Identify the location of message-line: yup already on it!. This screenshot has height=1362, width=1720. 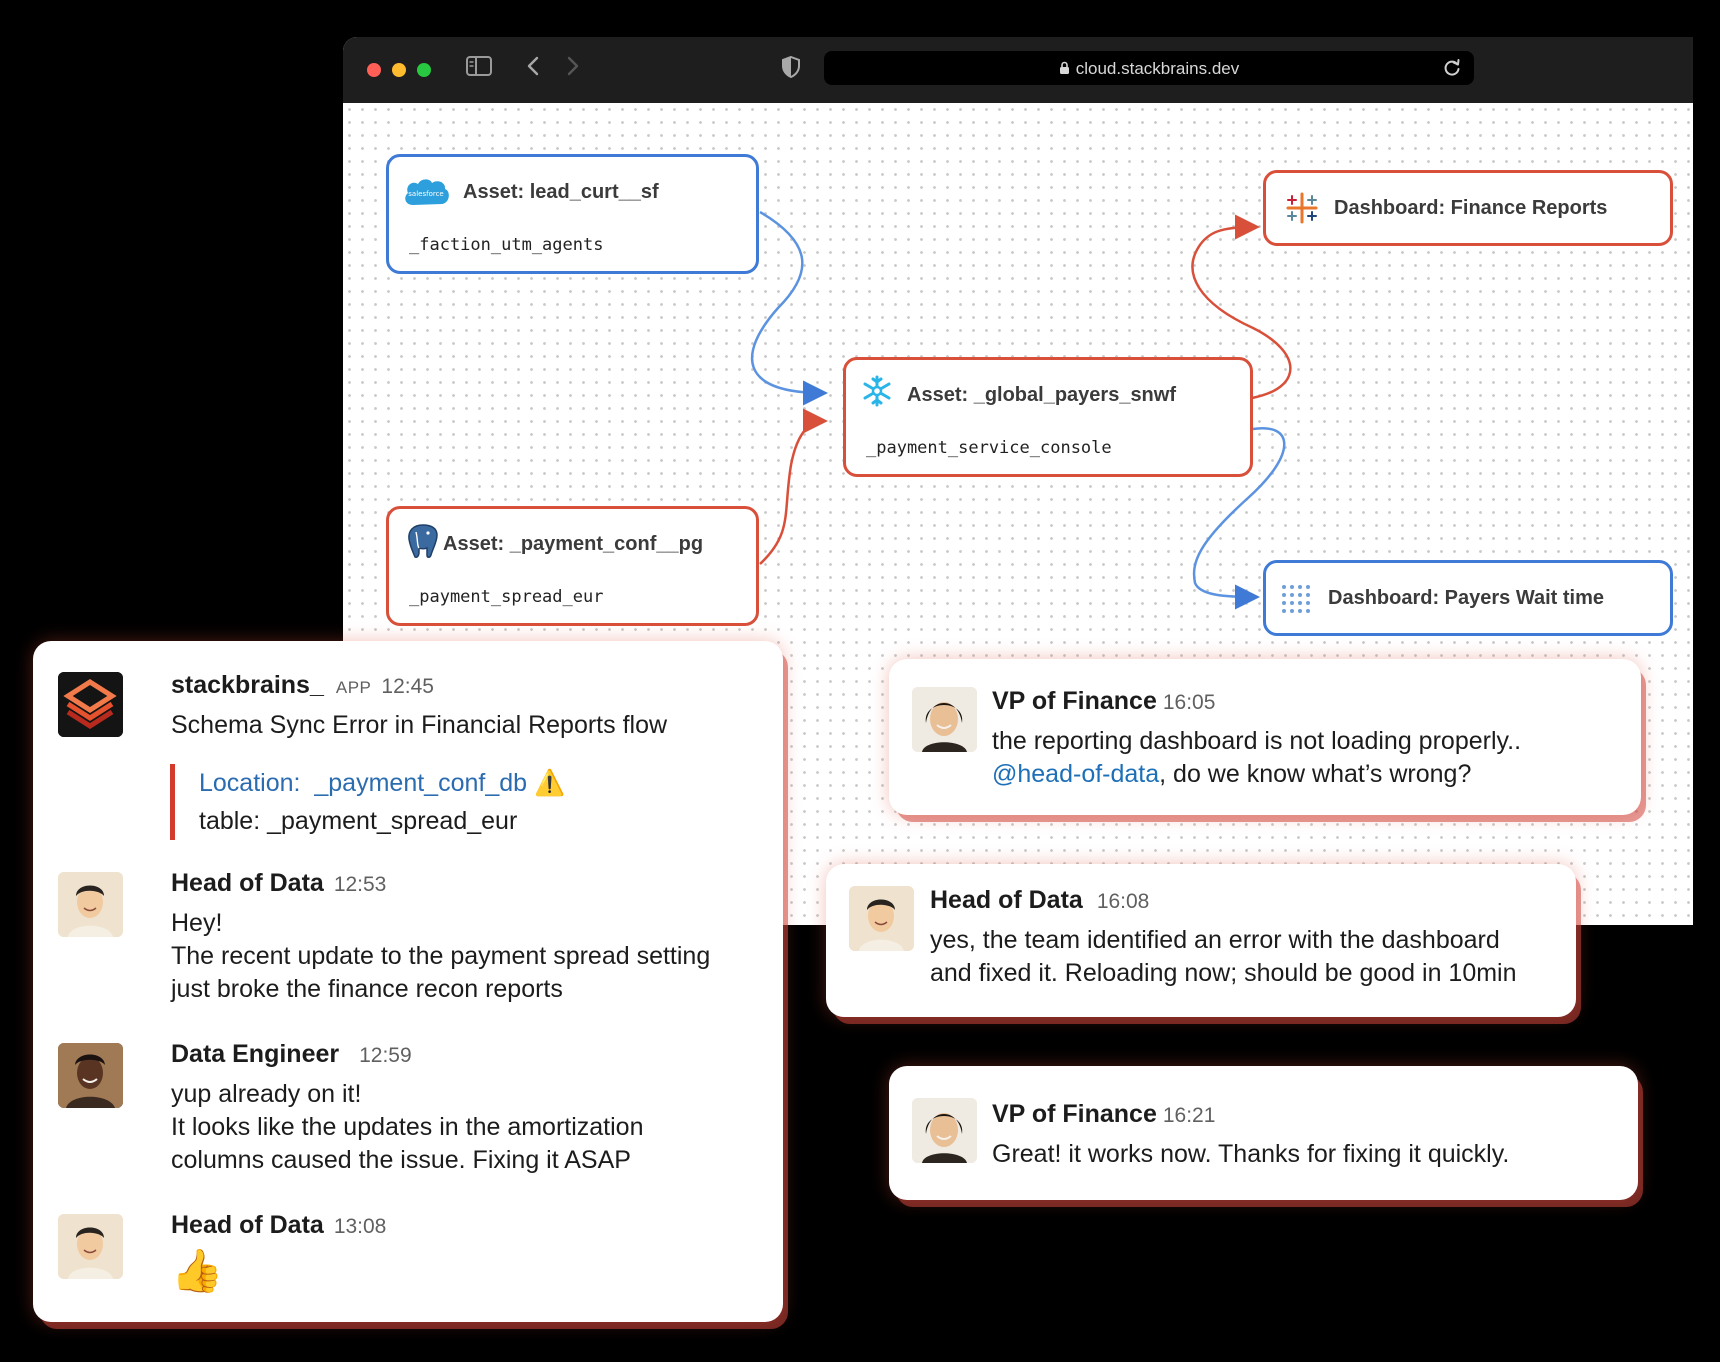
(266, 1094).